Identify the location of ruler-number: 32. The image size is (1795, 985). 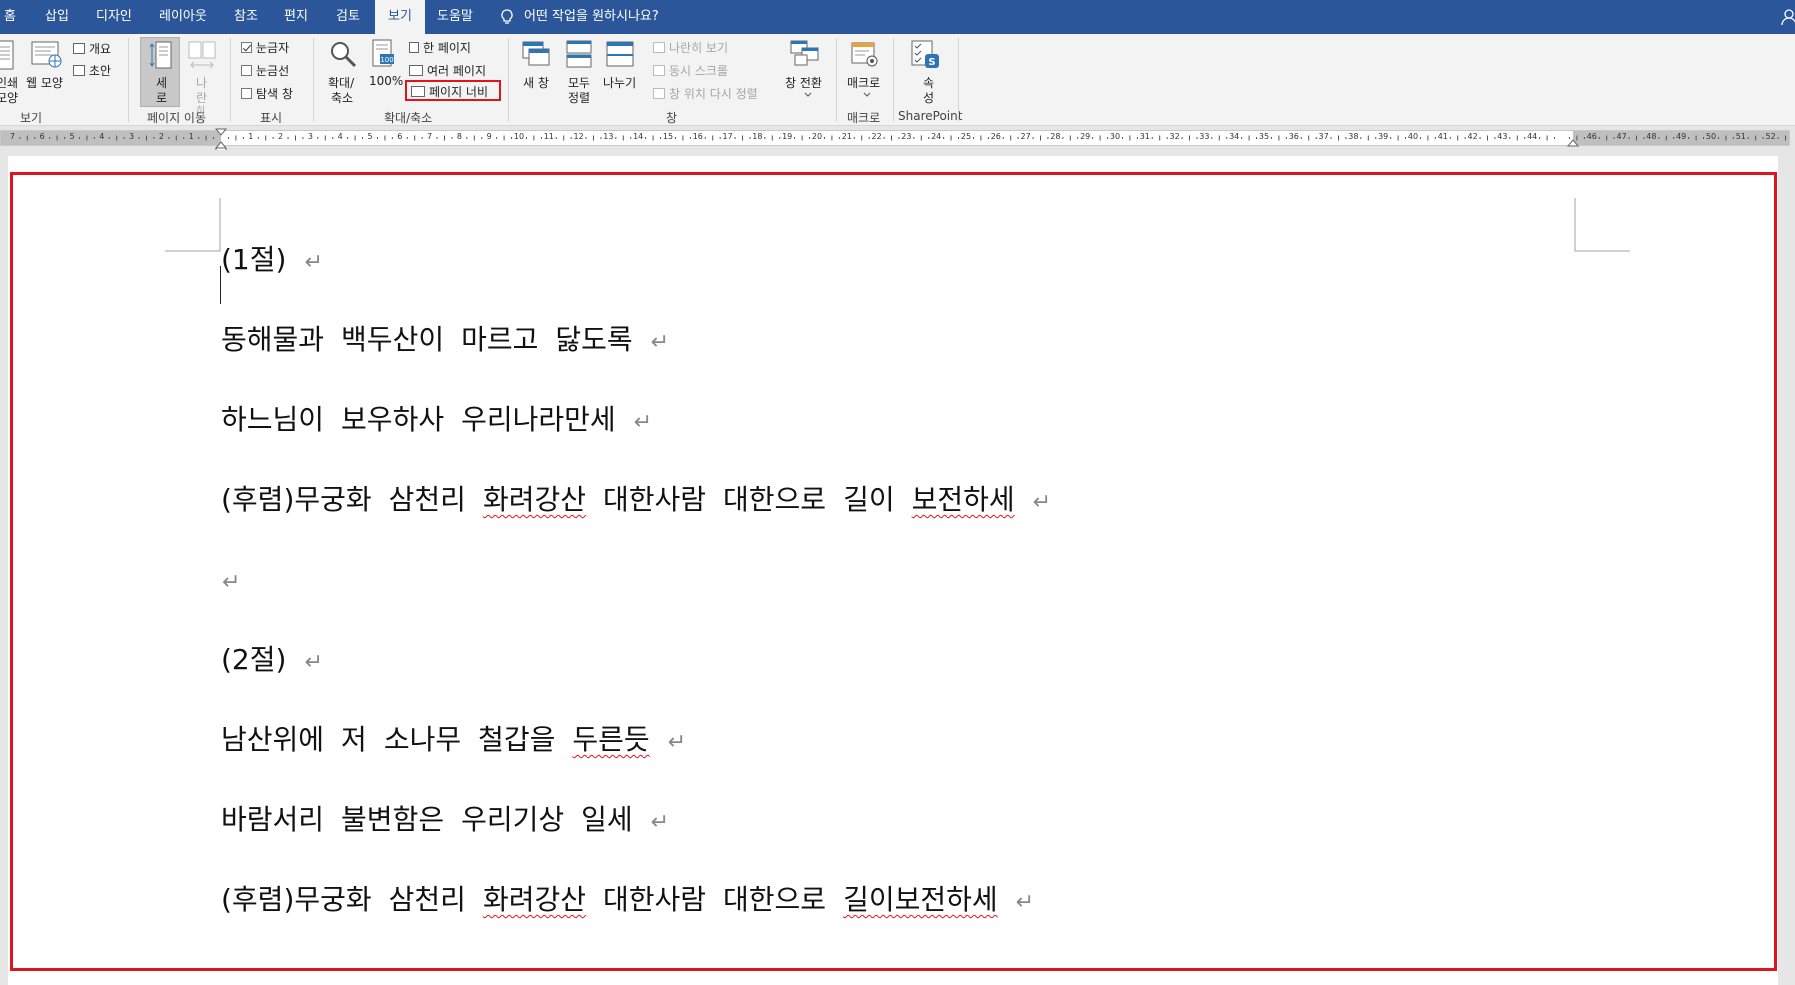
(1174, 136).